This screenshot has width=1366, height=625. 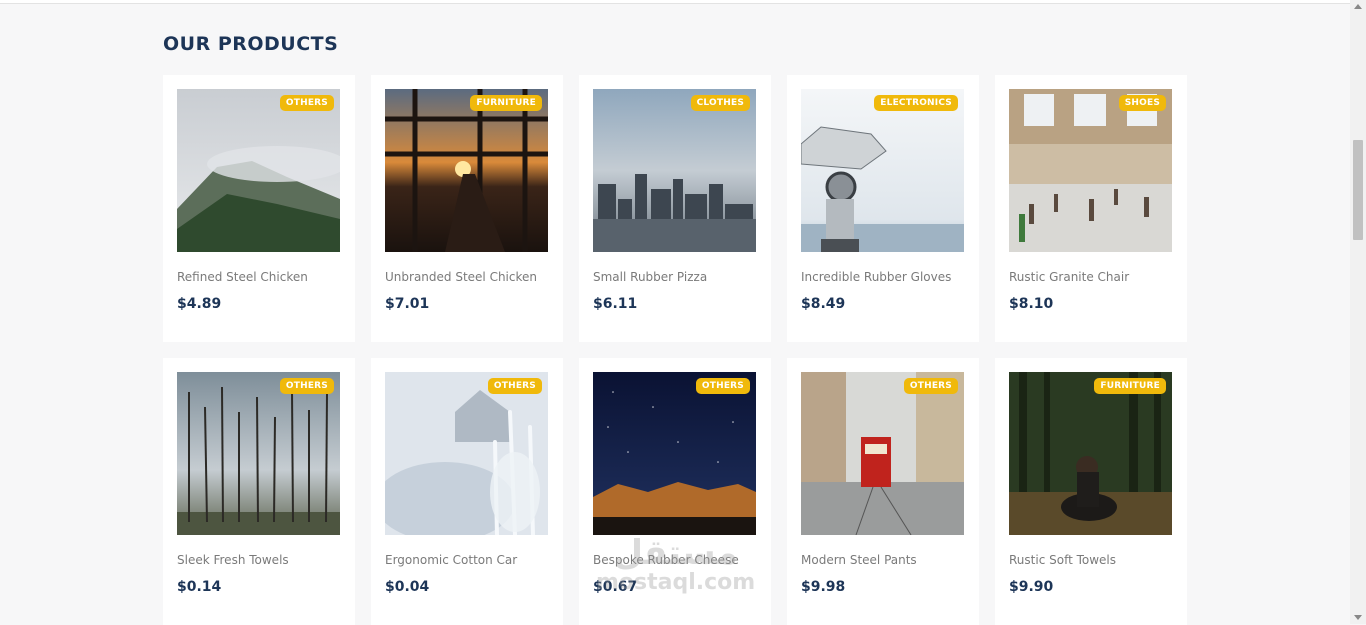 What do you see at coordinates (615, 587) in the screenshot?
I see `product-price: $0.67` at bounding box center [615, 587].